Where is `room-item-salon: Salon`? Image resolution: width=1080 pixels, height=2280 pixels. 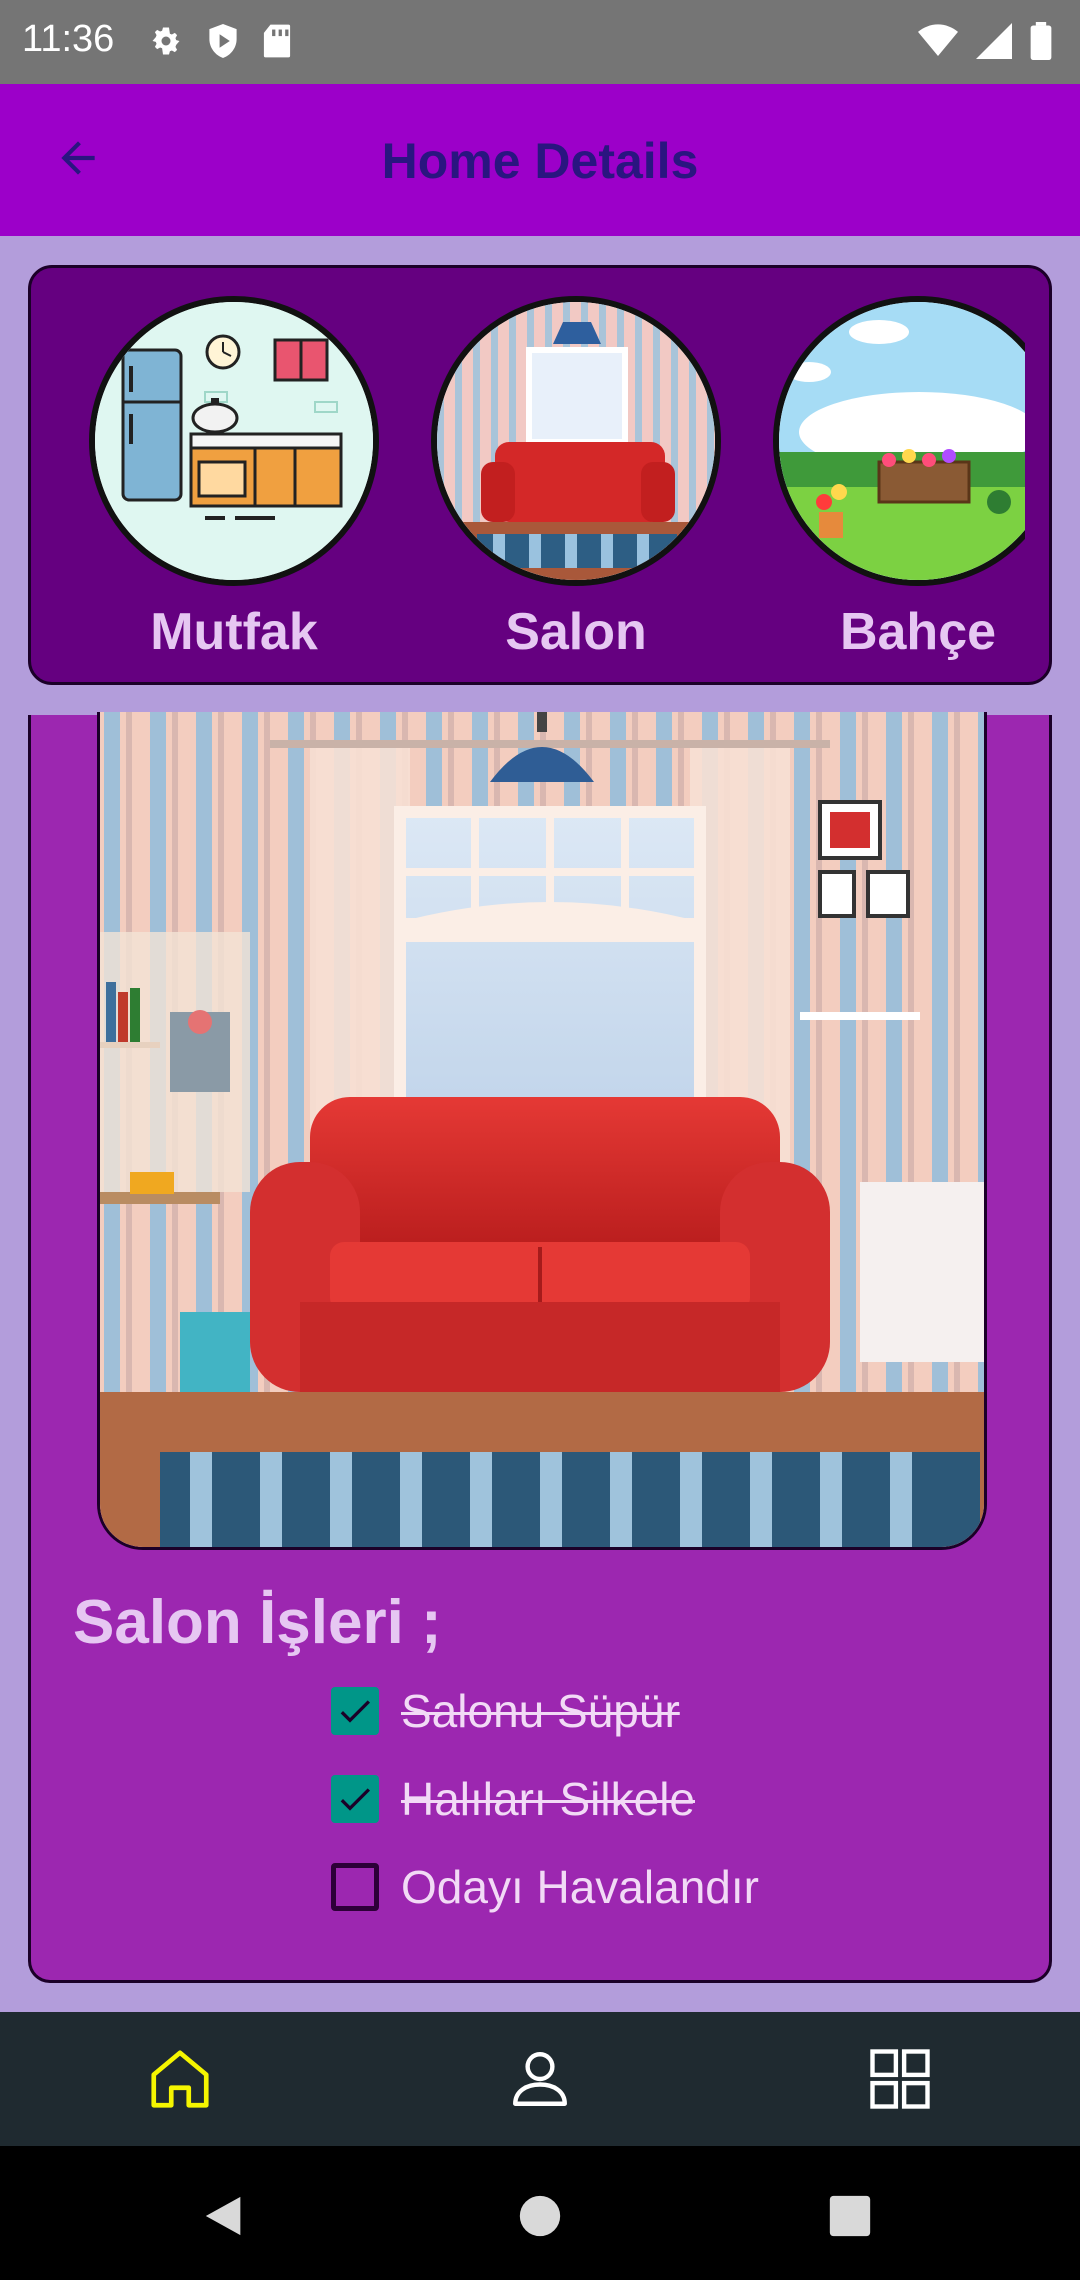 room-item-salon: Salon is located at coordinates (576, 479).